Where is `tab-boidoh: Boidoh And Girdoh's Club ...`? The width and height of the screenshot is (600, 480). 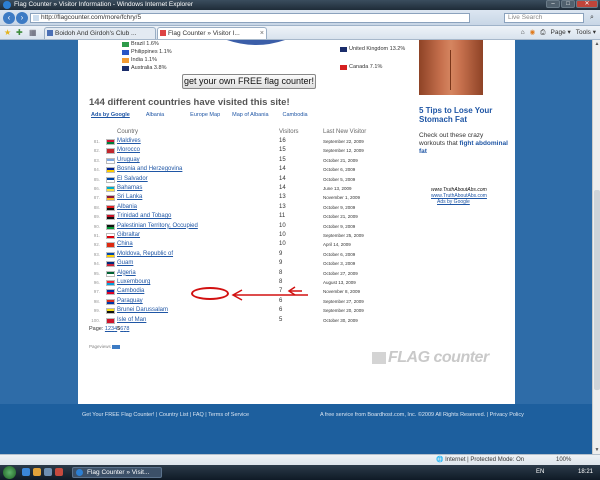 tab-boidoh: Boidoh And Girdoh's Club ... is located at coordinates (100, 33).